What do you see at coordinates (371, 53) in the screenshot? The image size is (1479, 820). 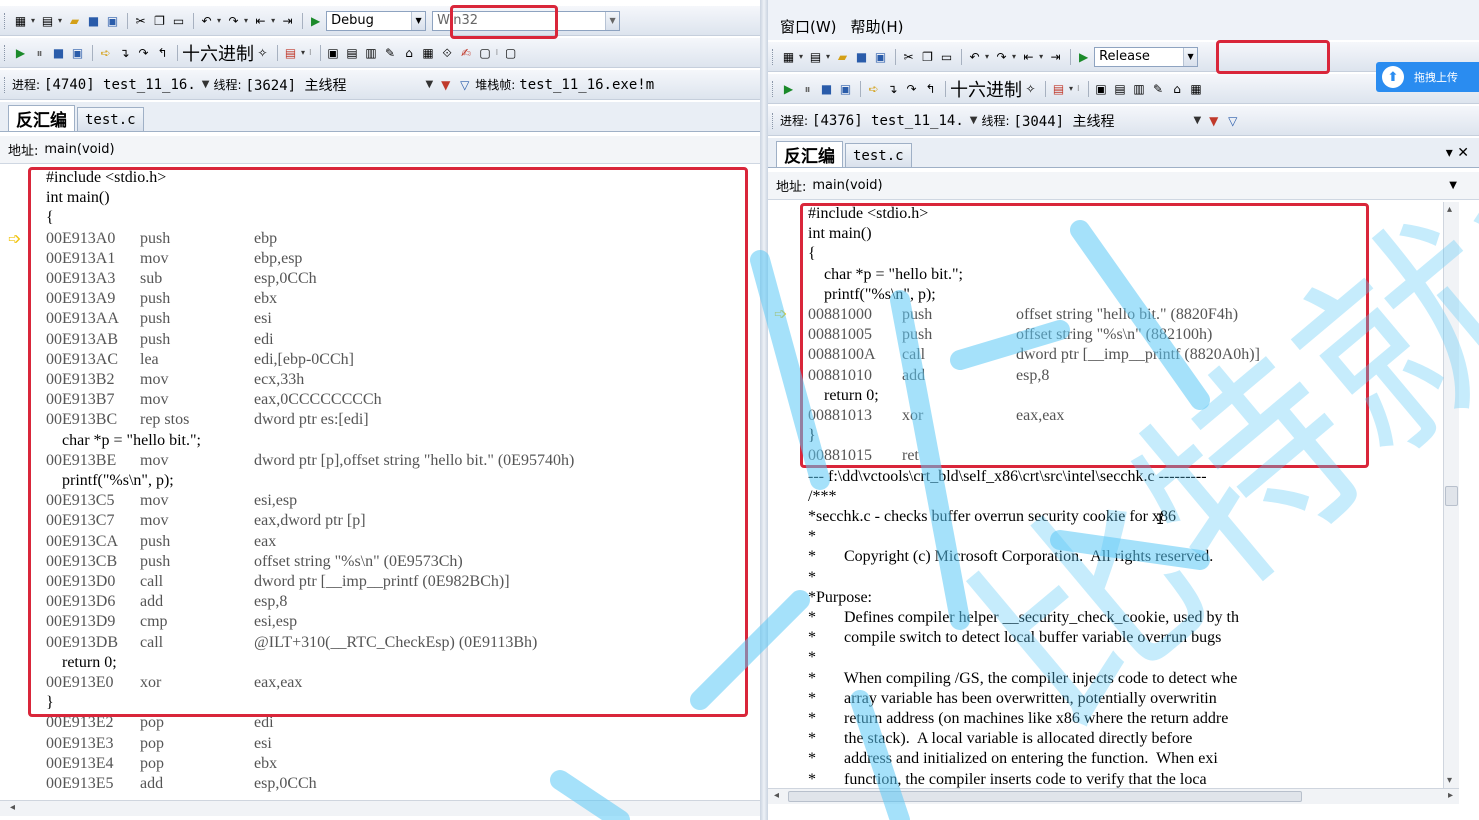 I see `call-stack-icon: ▥` at bounding box center [371, 53].